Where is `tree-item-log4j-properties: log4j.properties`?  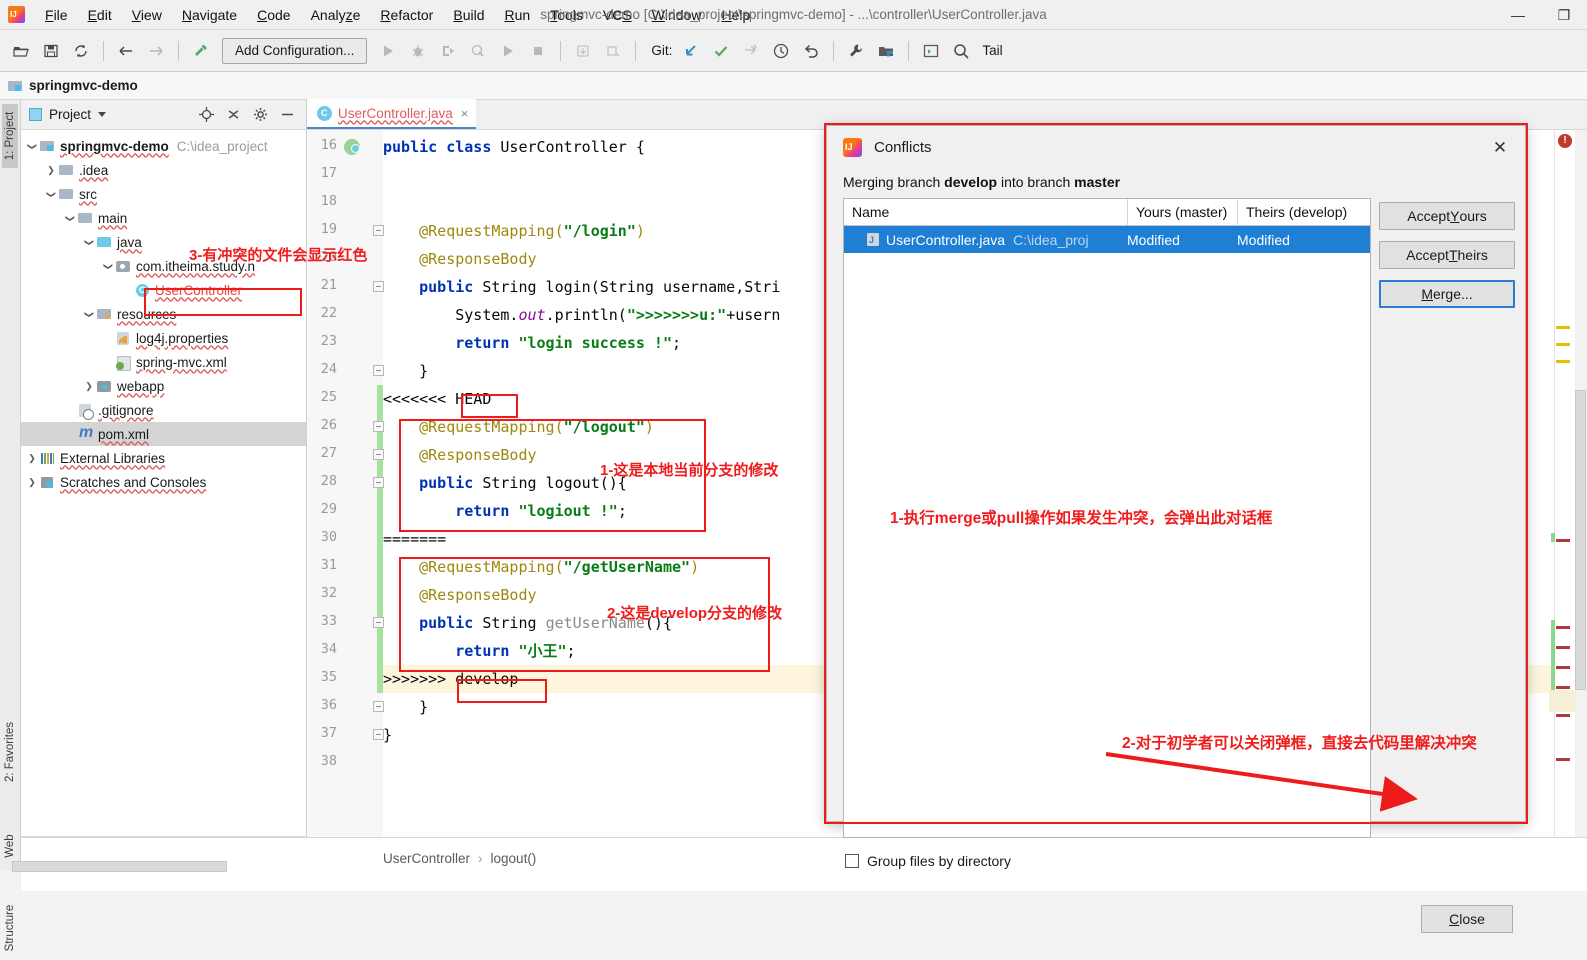
tree-item-log4j-properties: log4j.properties is located at coordinates (163, 338).